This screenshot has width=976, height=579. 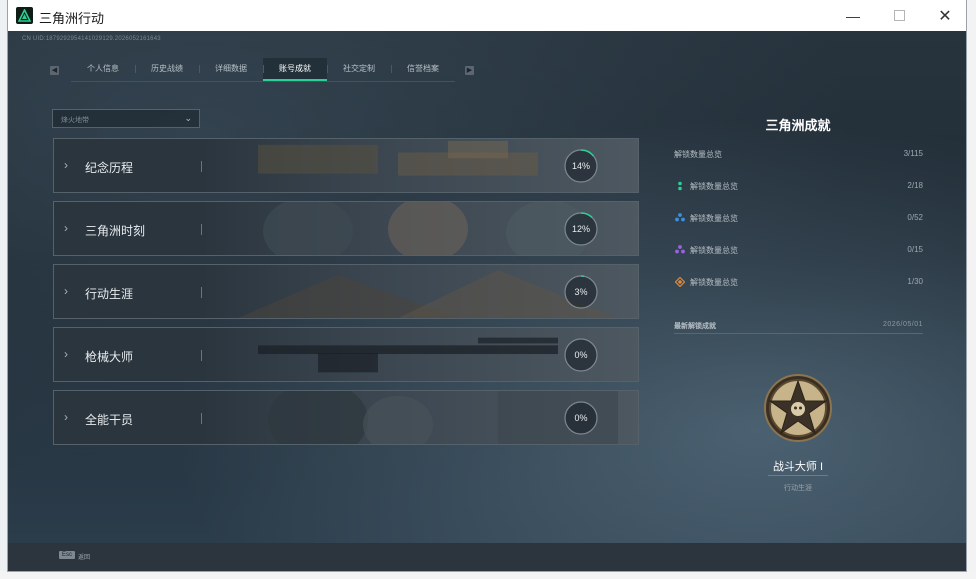 I want to click on summary-title: 三角洲成就, so click(x=798, y=125).